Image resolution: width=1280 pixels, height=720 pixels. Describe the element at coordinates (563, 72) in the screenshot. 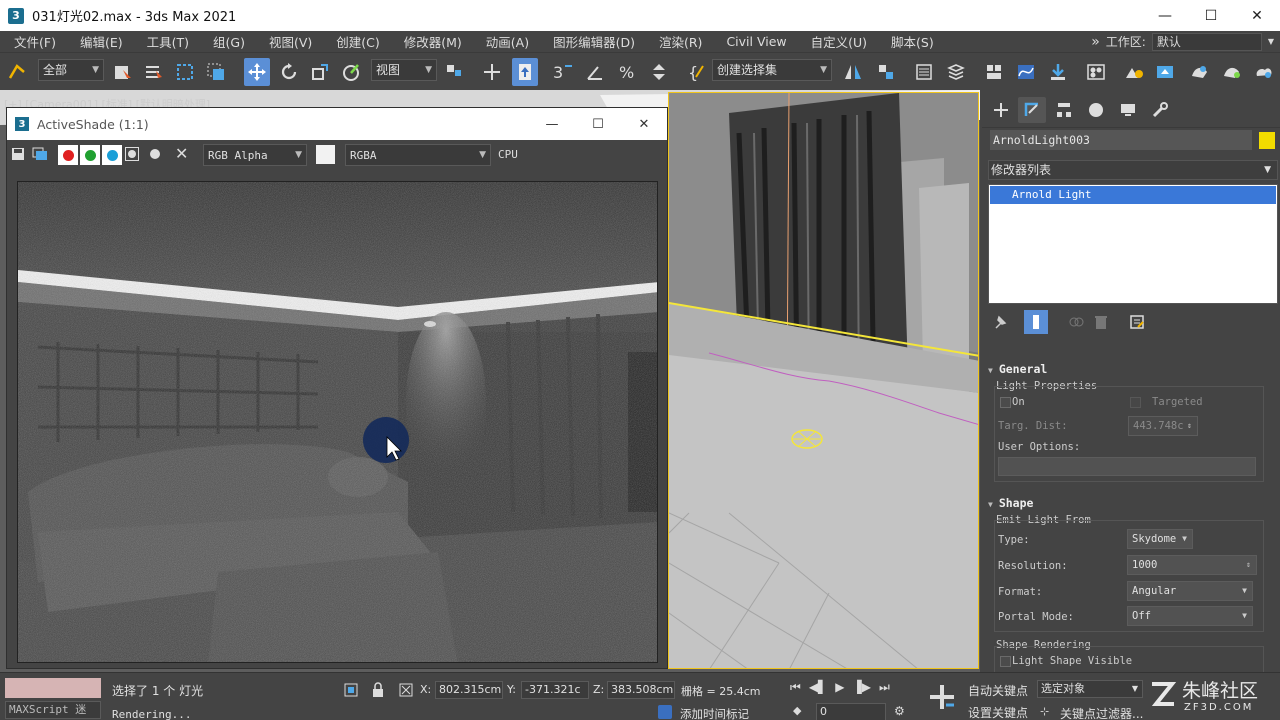

I see `snaps-toggle-icon: 3` at that location.